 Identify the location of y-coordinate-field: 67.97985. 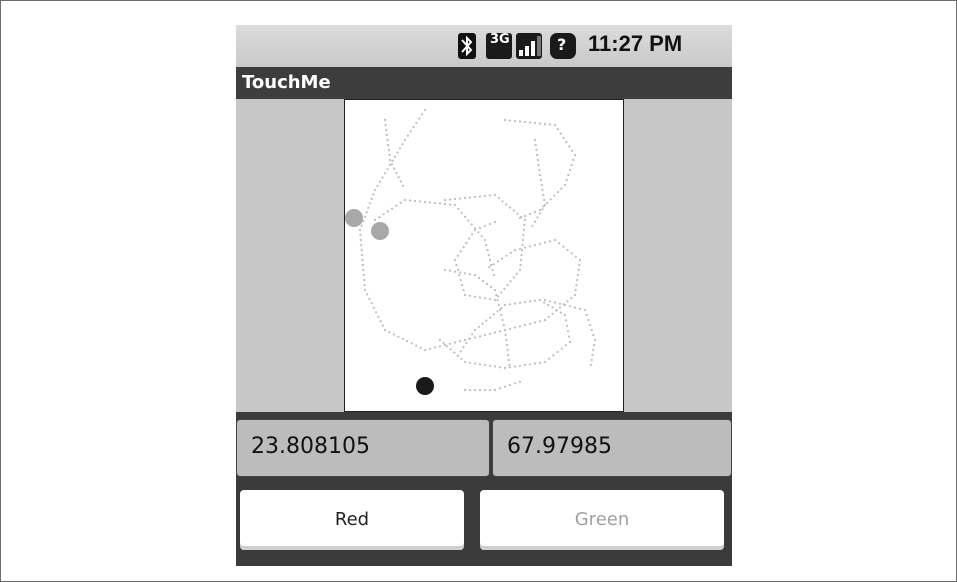
(612, 448).